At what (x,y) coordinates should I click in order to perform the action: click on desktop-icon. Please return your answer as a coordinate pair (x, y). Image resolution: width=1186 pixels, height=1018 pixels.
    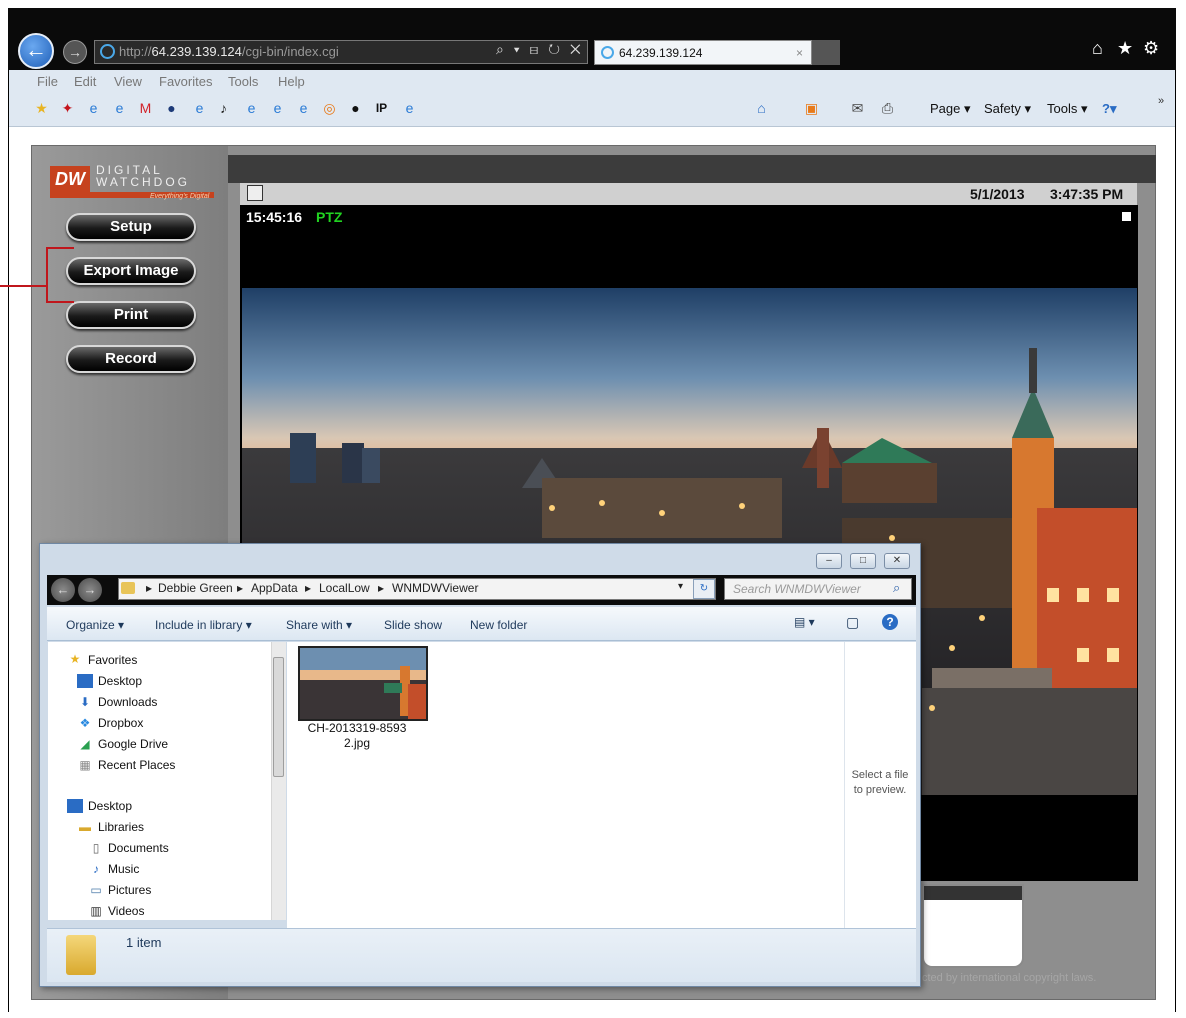
    Looking at the image, I should click on (85, 681).